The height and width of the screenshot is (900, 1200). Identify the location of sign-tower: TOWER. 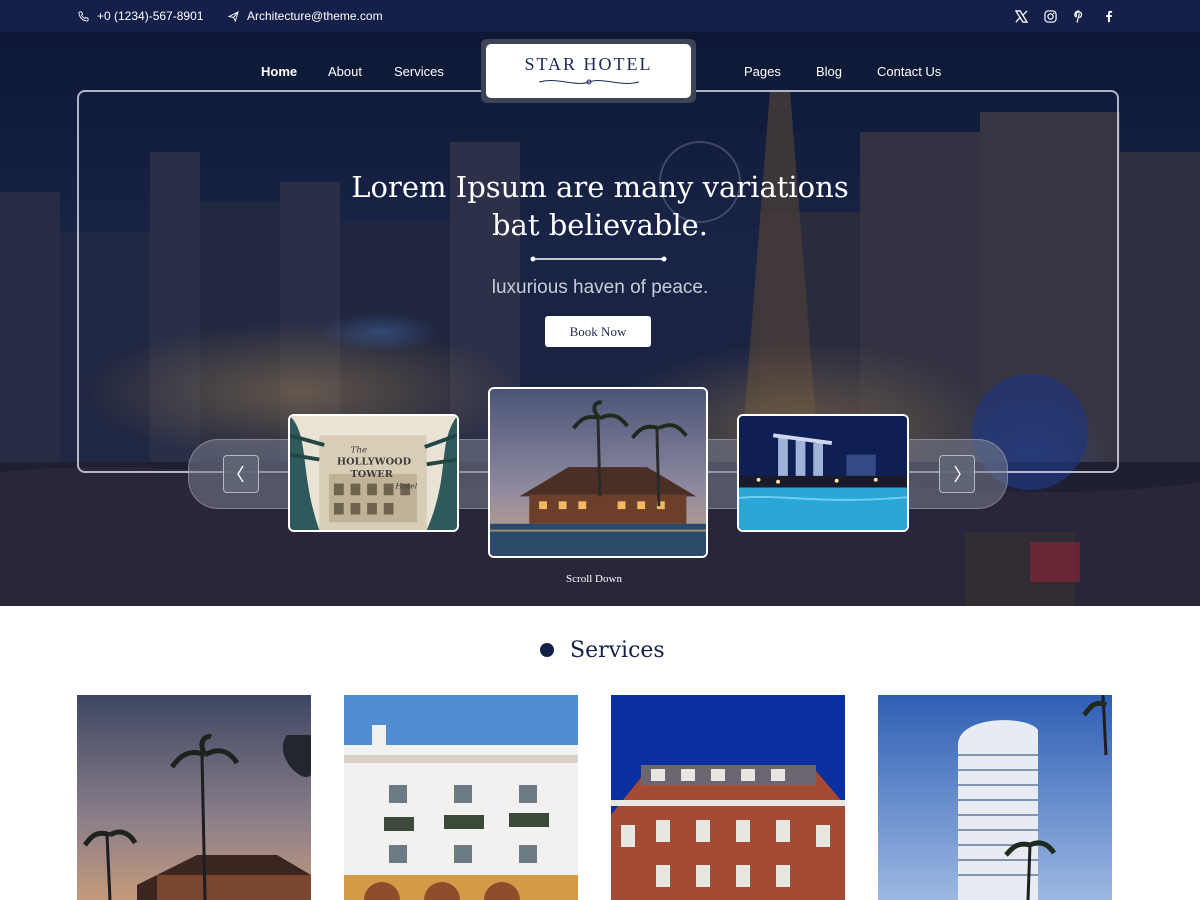
(372, 474).